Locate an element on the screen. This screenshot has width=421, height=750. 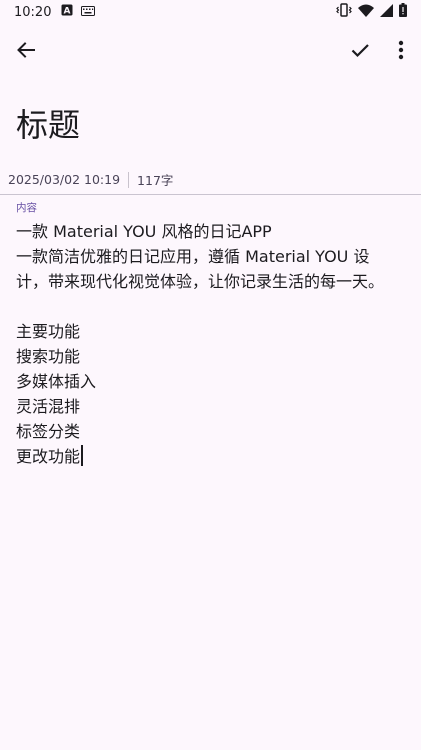
more-vert-icon is located at coordinates (401, 52).